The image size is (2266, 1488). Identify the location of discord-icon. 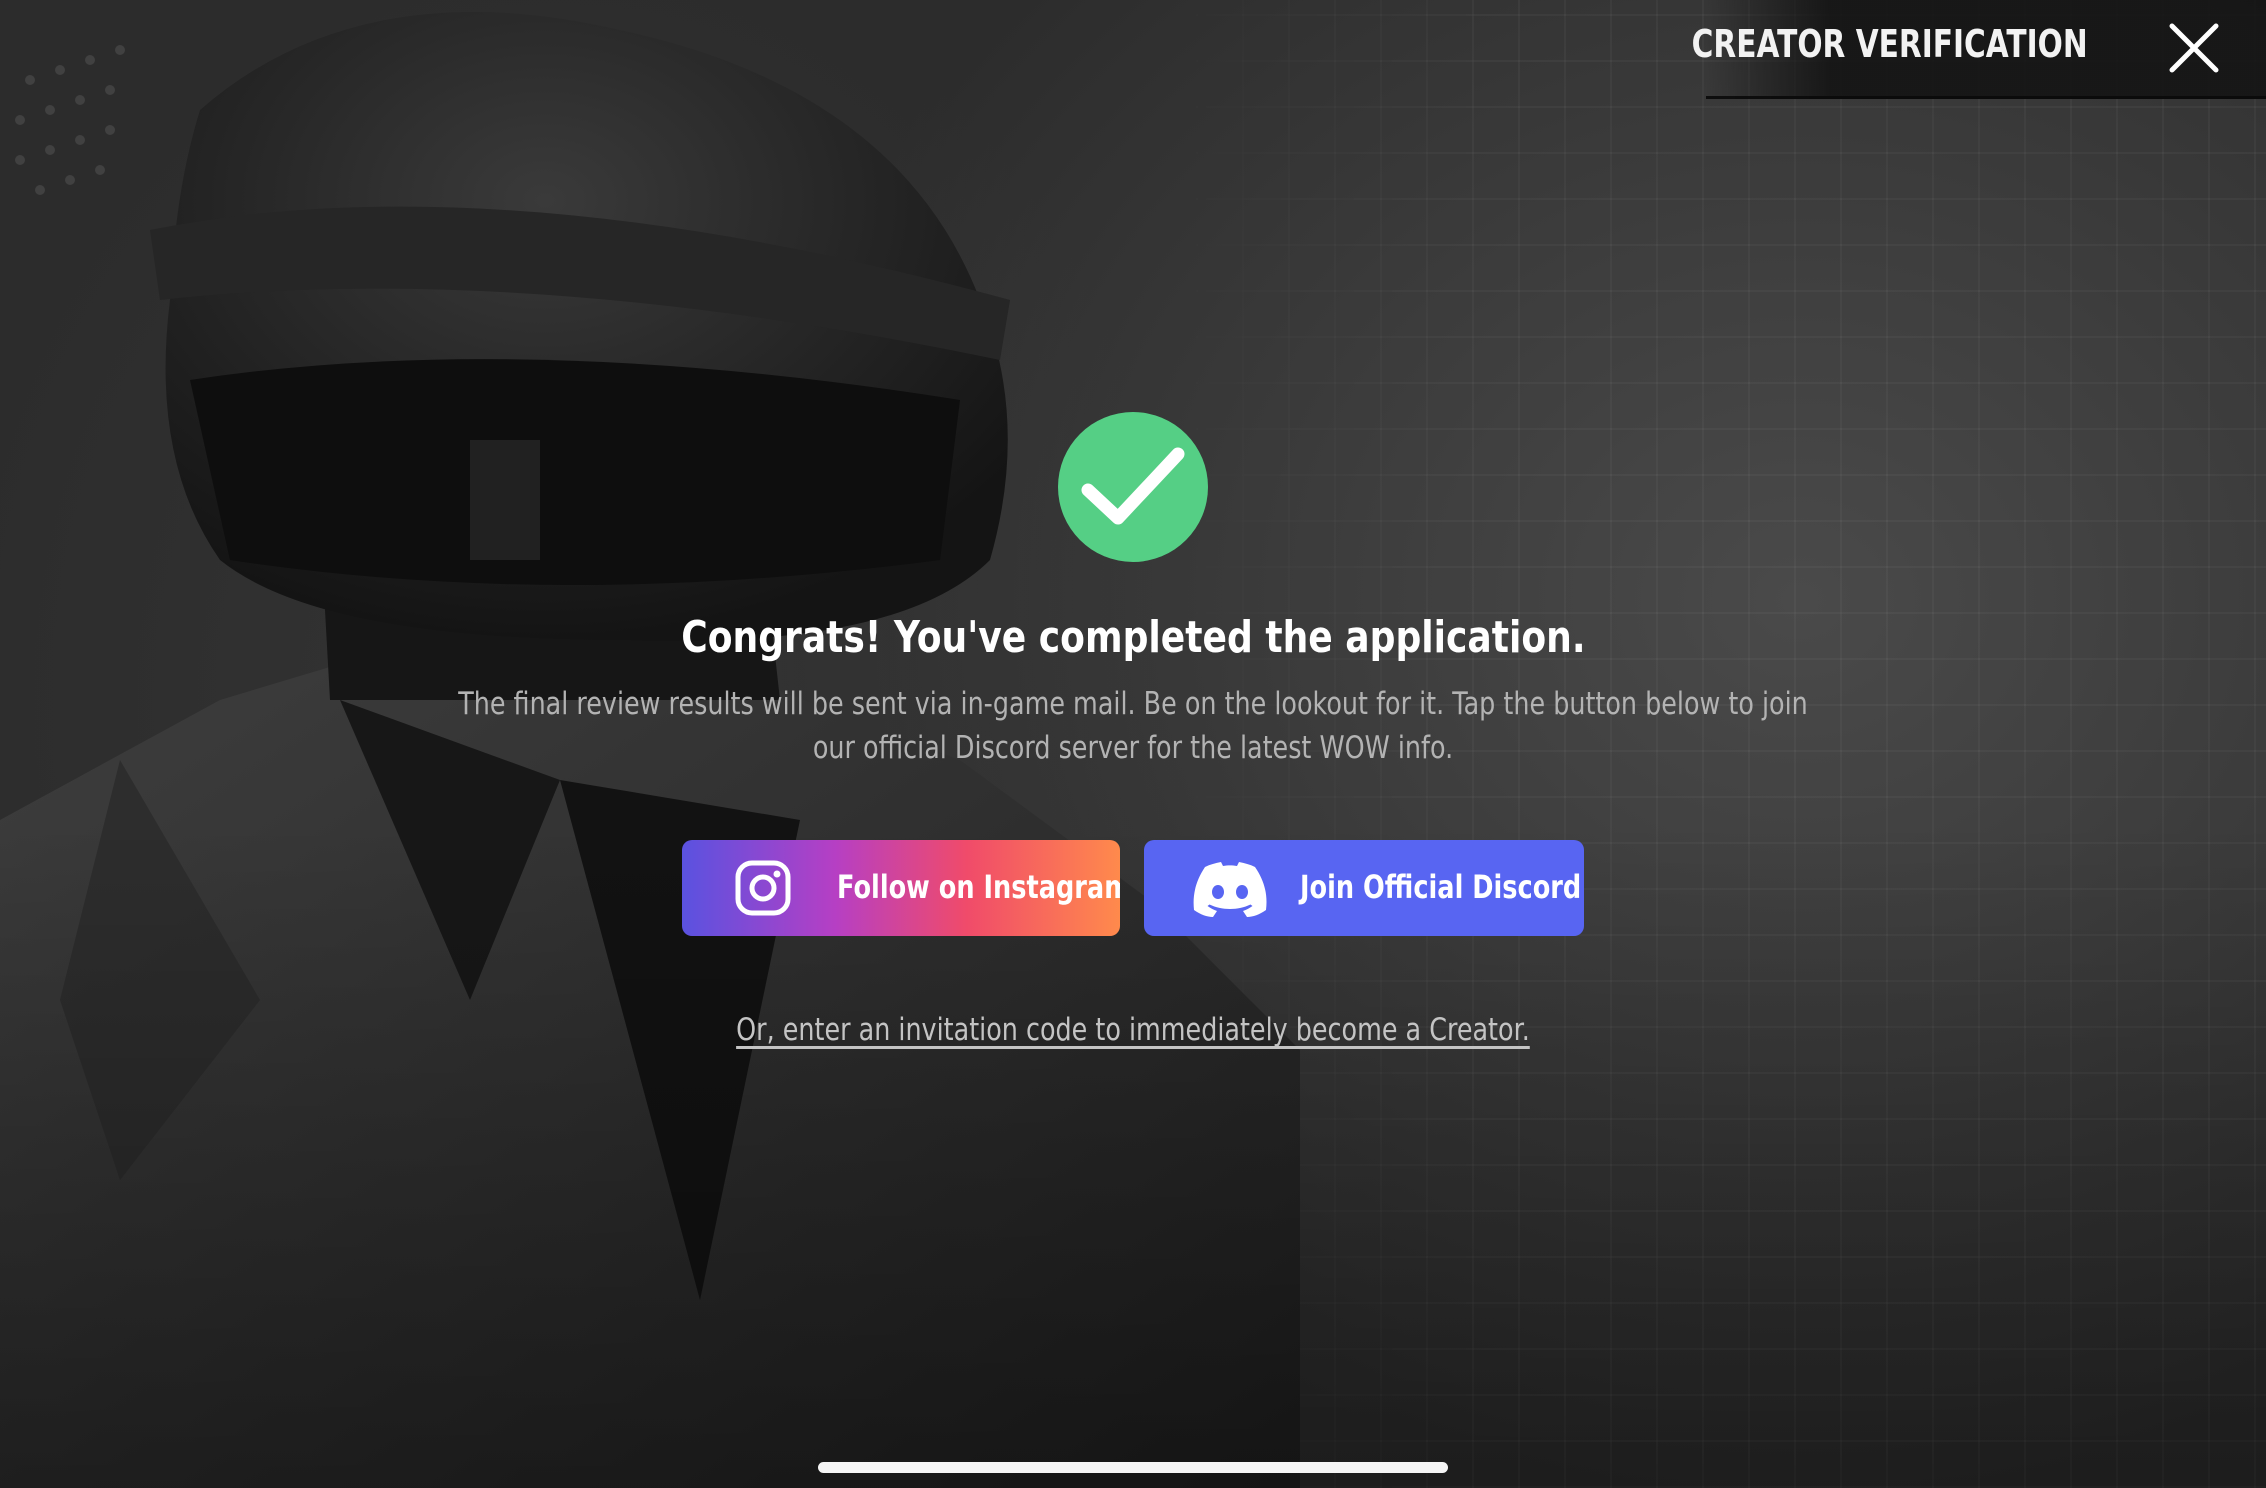
(1230, 888).